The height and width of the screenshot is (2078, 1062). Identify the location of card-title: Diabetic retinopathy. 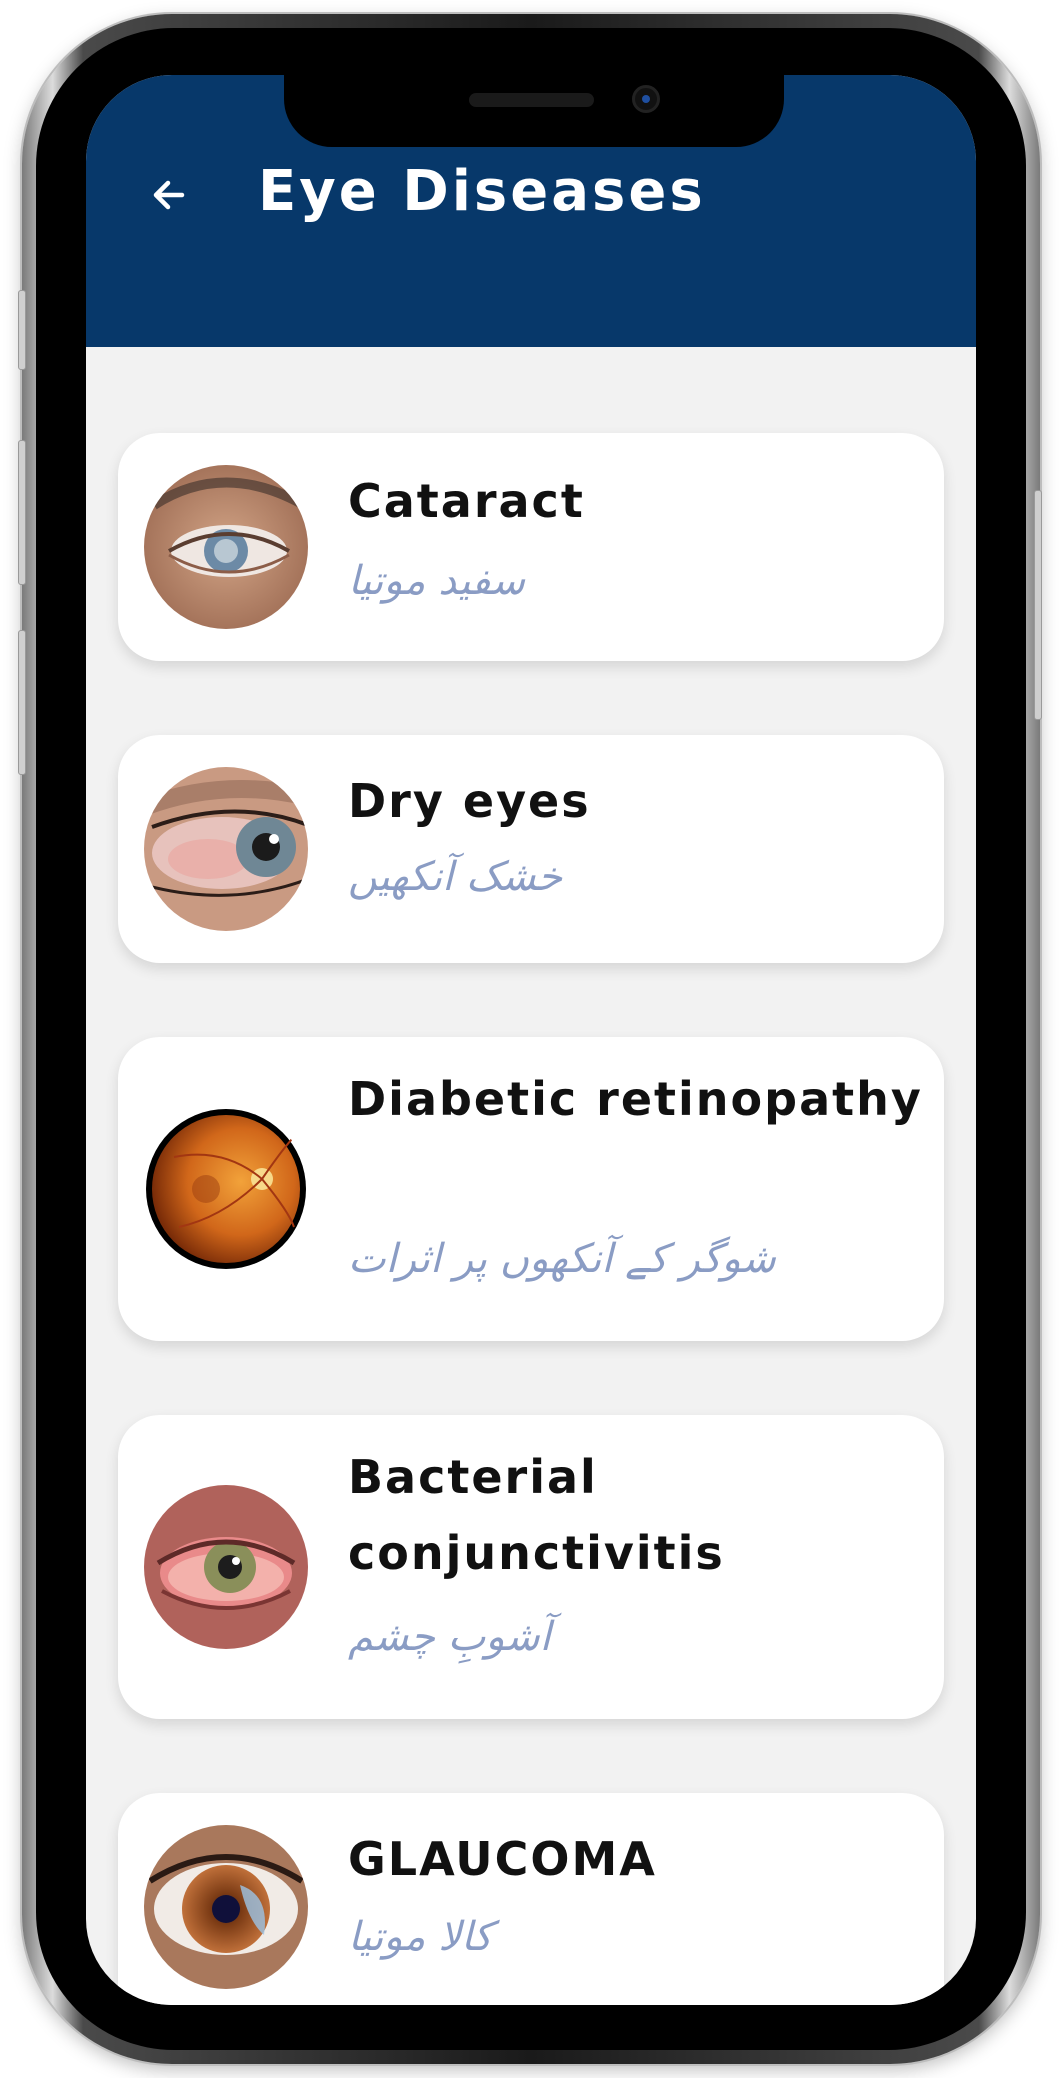
(635, 1099).